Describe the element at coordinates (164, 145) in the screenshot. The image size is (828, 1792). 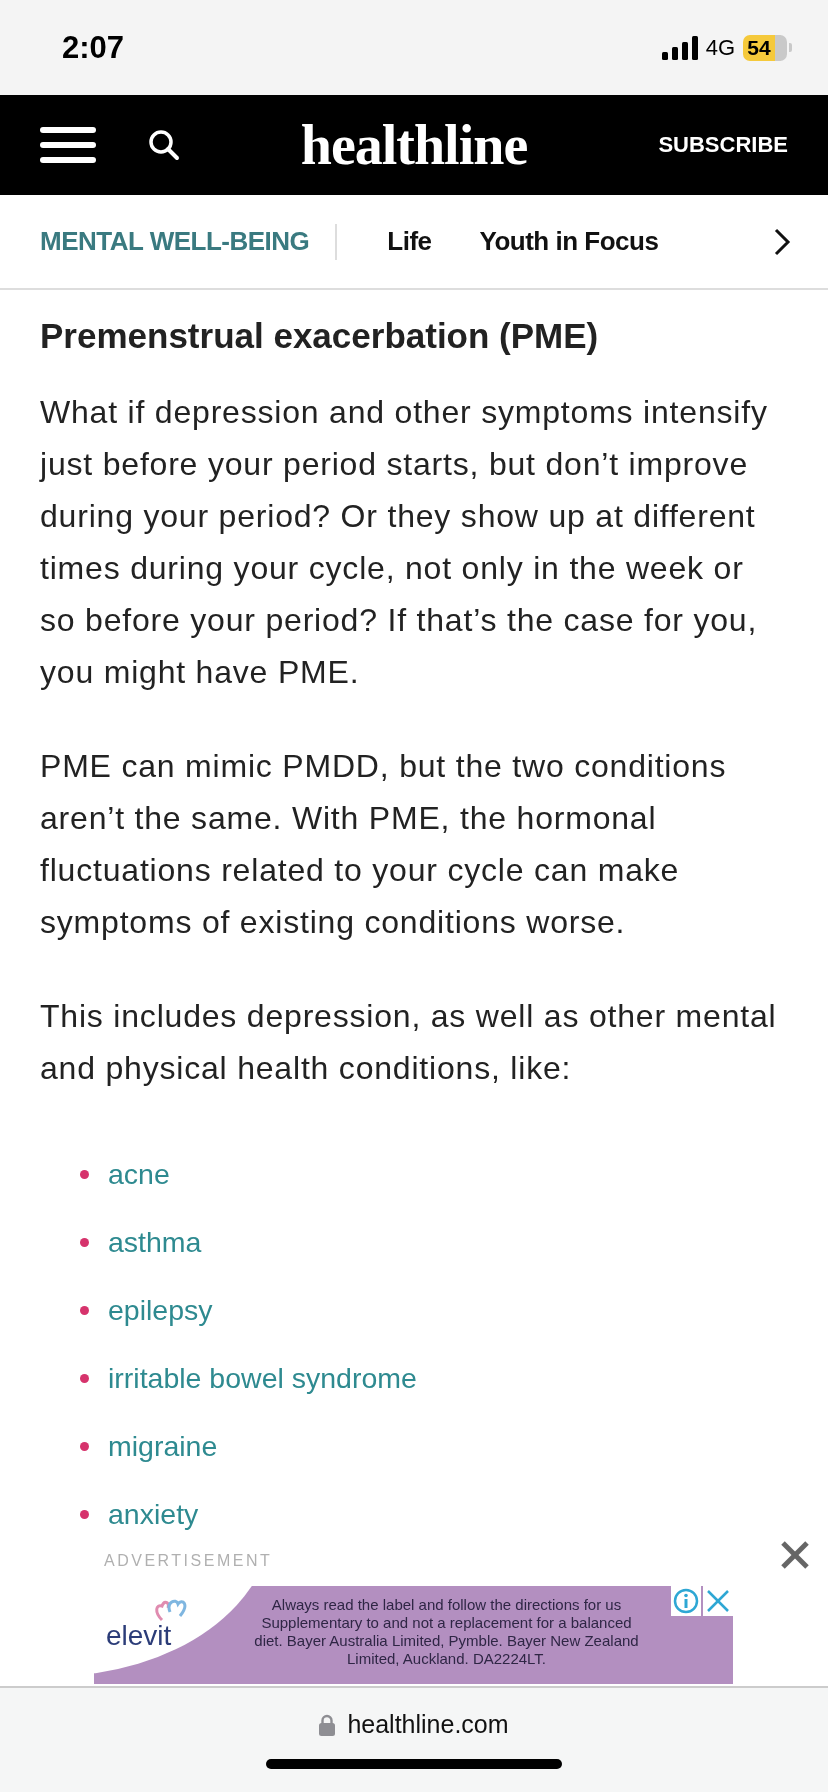
I see `search-icon` at that location.